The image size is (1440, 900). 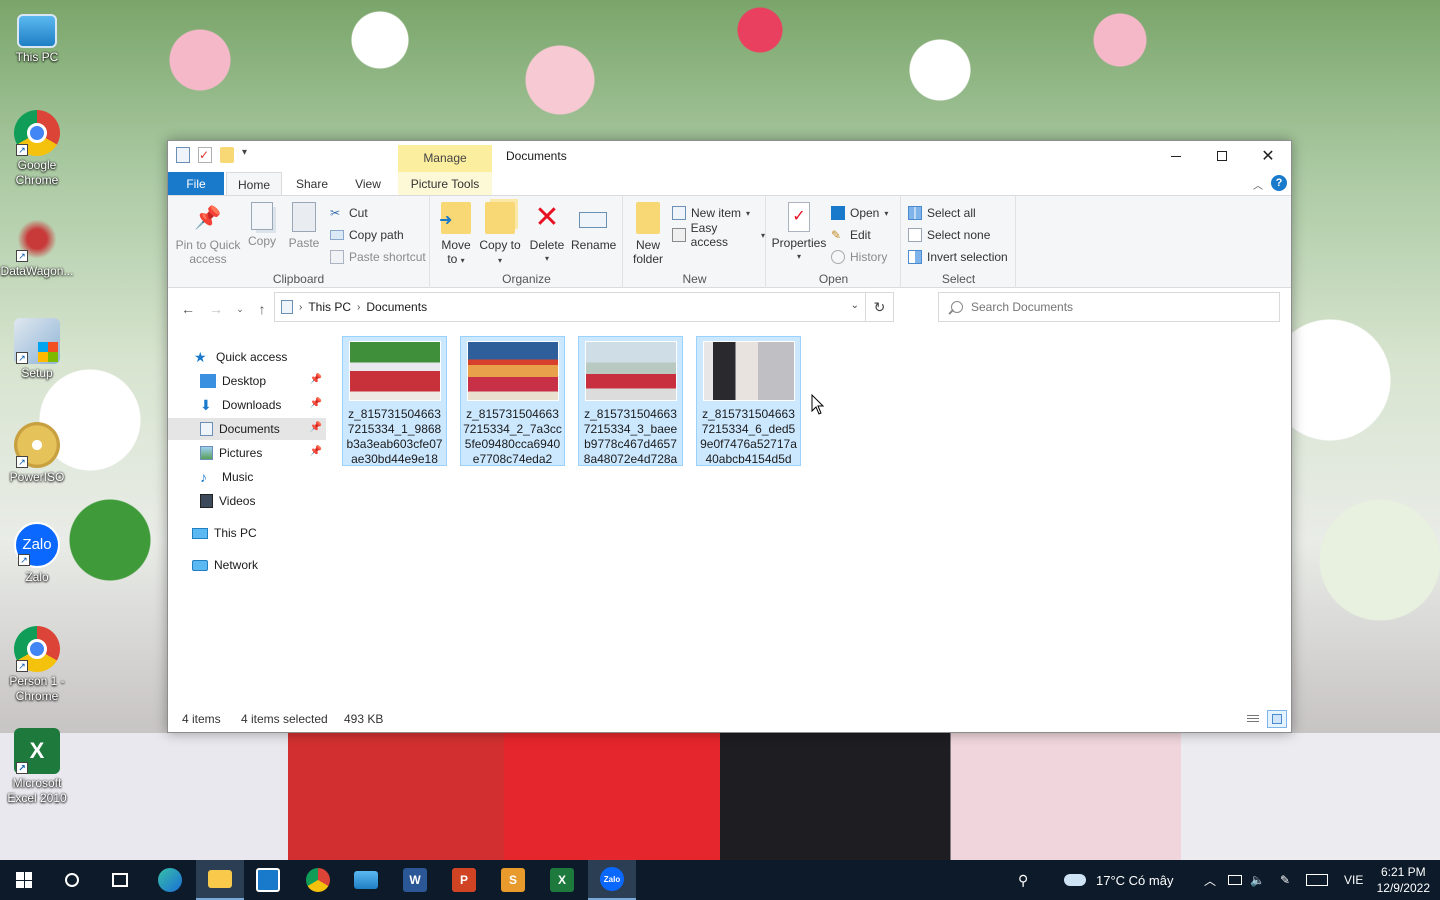 What do you see at coordinates (958, 257) in the screenshot?
I see `invert-selection-button: Invert selection` at bounding box center [958, 257].